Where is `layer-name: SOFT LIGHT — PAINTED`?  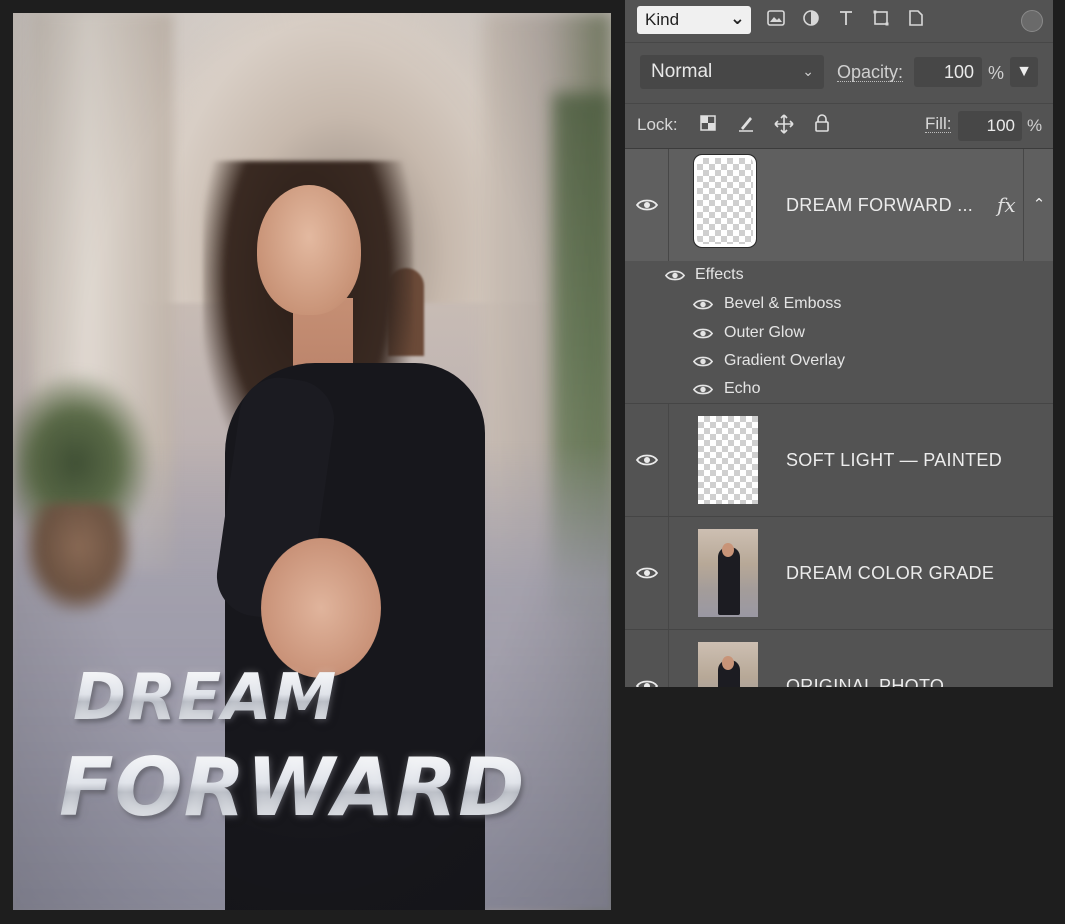 layer-name: SOFT LIGHT — PAINTED is located at coordinates (894, 460).